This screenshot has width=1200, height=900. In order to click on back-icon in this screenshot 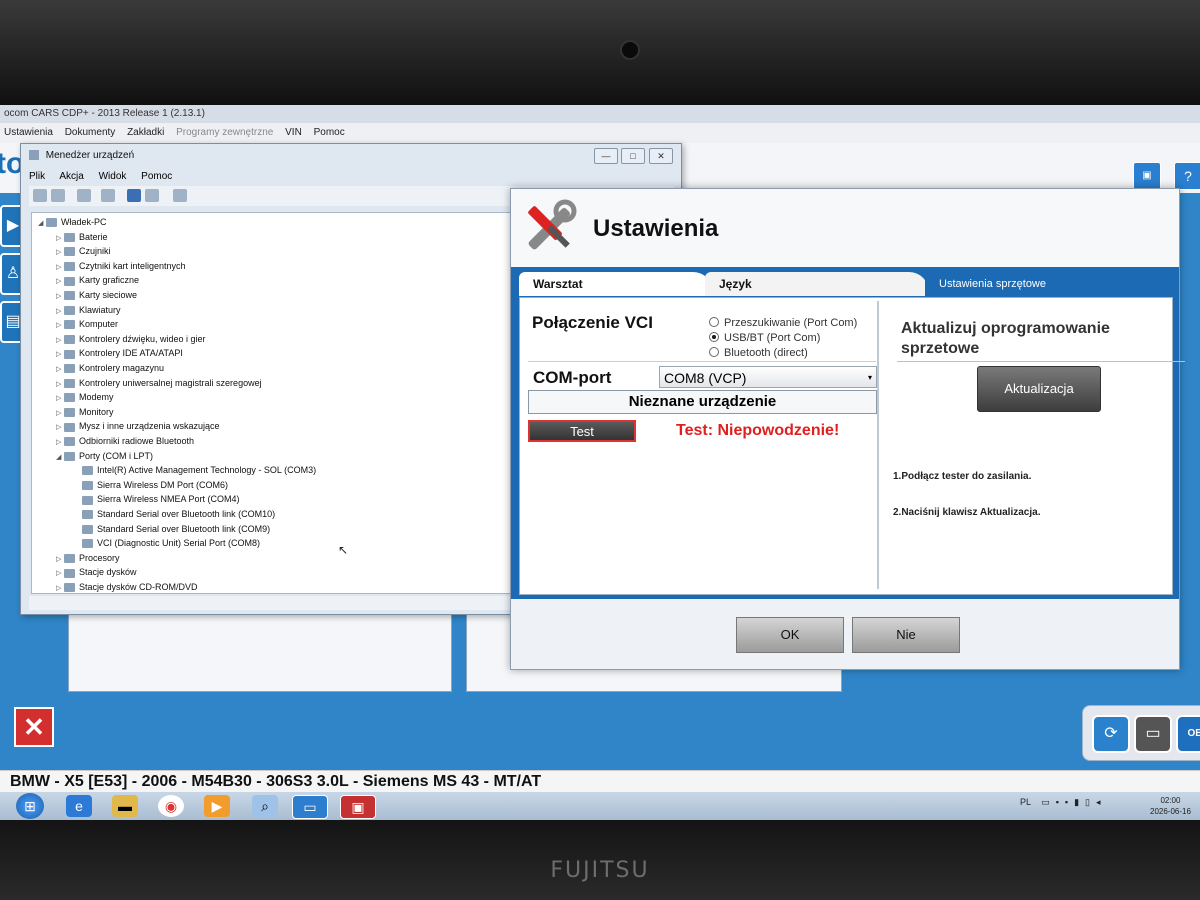, I will do `click(40, 195)`.